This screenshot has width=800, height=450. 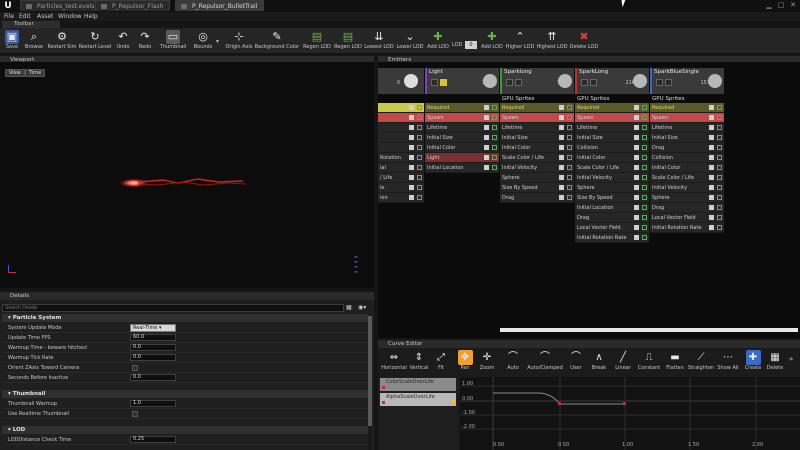 I want to click on curve-graph, so click(x=630, y=413).